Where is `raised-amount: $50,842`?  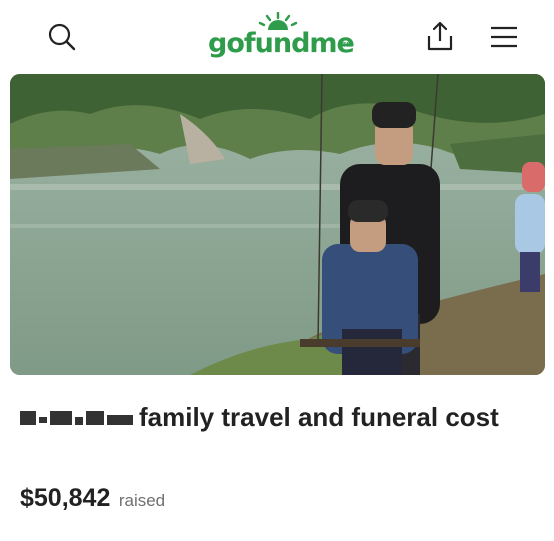
raised-amount: $50,842 is located at coordinates (65, 498).